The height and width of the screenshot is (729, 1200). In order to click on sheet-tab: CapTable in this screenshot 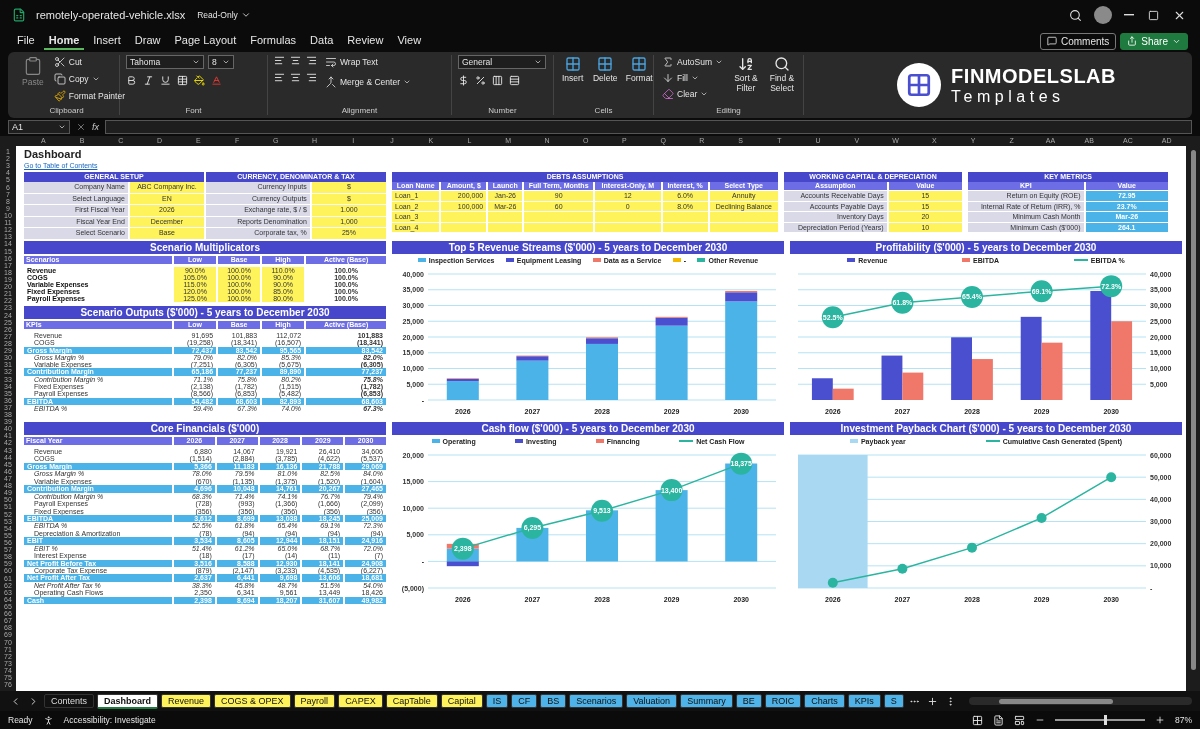, I will do `click(411, 701)`.